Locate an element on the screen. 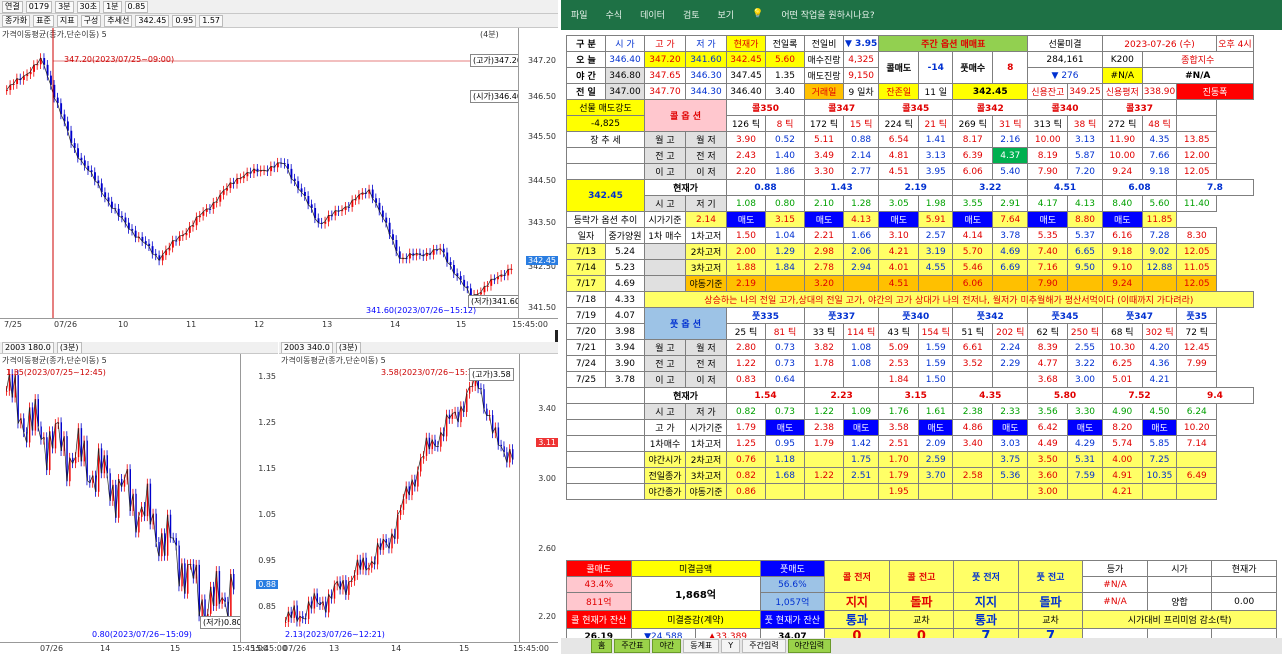 The image size is (1282, 654). cell: 2.53 is located at coordinates (899, 363).